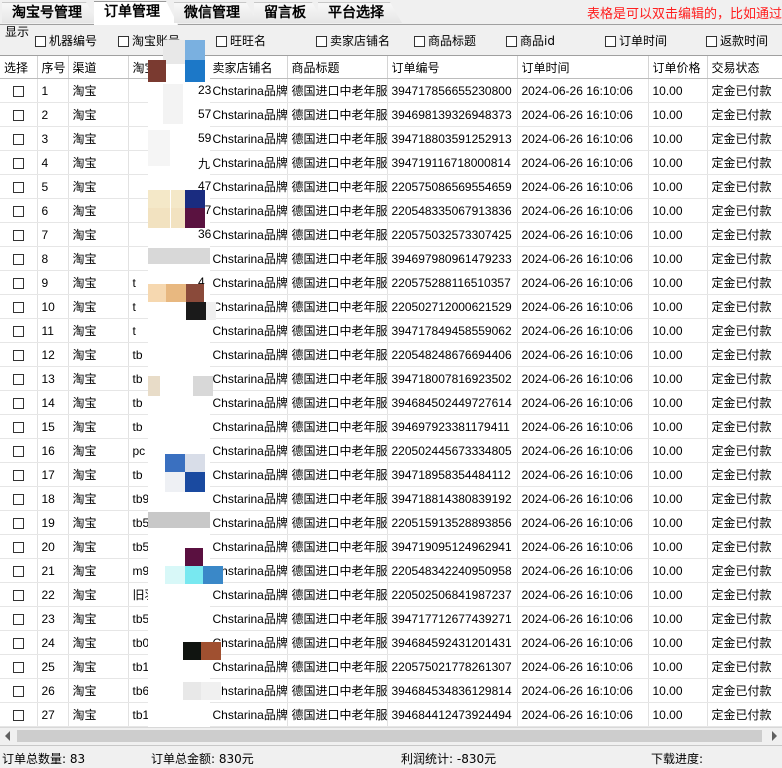 The width and height of the screenshot is (782, 768). Describe the element at coordinates (53, 426) in the screenshot. I see `row-index: 15` at that location.